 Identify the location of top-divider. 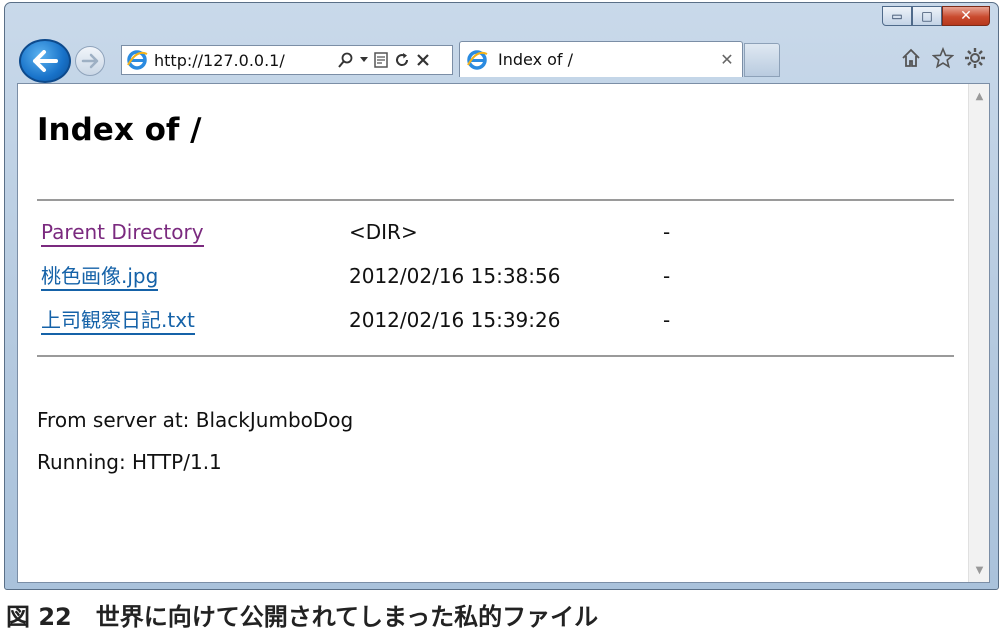
(495, 200).